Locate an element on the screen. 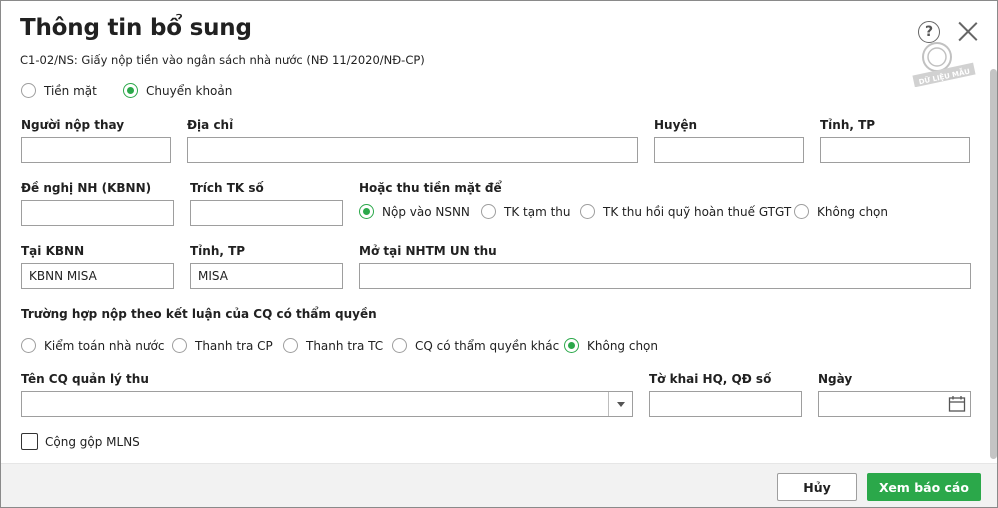 Image resolution: width=998 pixels, height=508 pixels. kbnn-label: Tại KBNN is located at coordinates (53, 251).